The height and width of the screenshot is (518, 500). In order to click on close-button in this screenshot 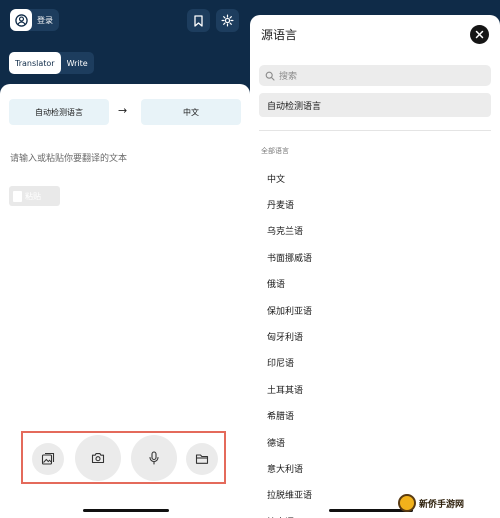, I will do `click(479, 34)`.